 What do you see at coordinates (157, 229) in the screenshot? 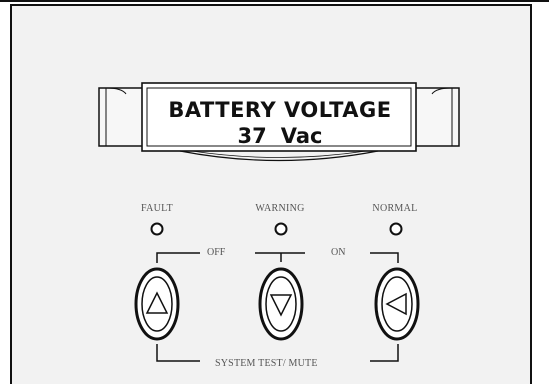
I see `fault-led` at bounding box center [157, 229].